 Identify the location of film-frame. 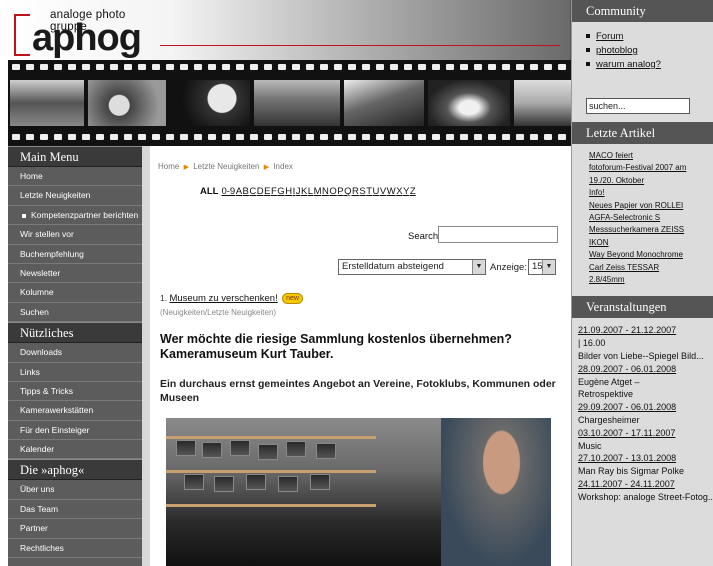
(544, 103).